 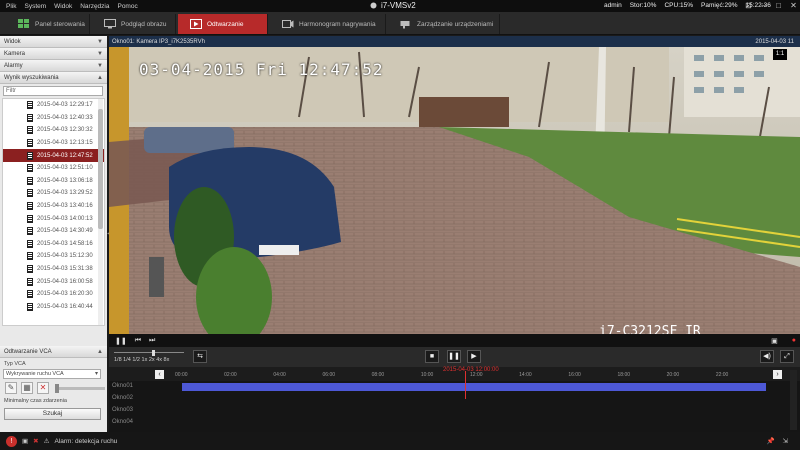 What do you see at coordinates (31, 77) in the screenshot?
I see `section-label: Wynik wyszukiwania` at bounding box center [31, 77].